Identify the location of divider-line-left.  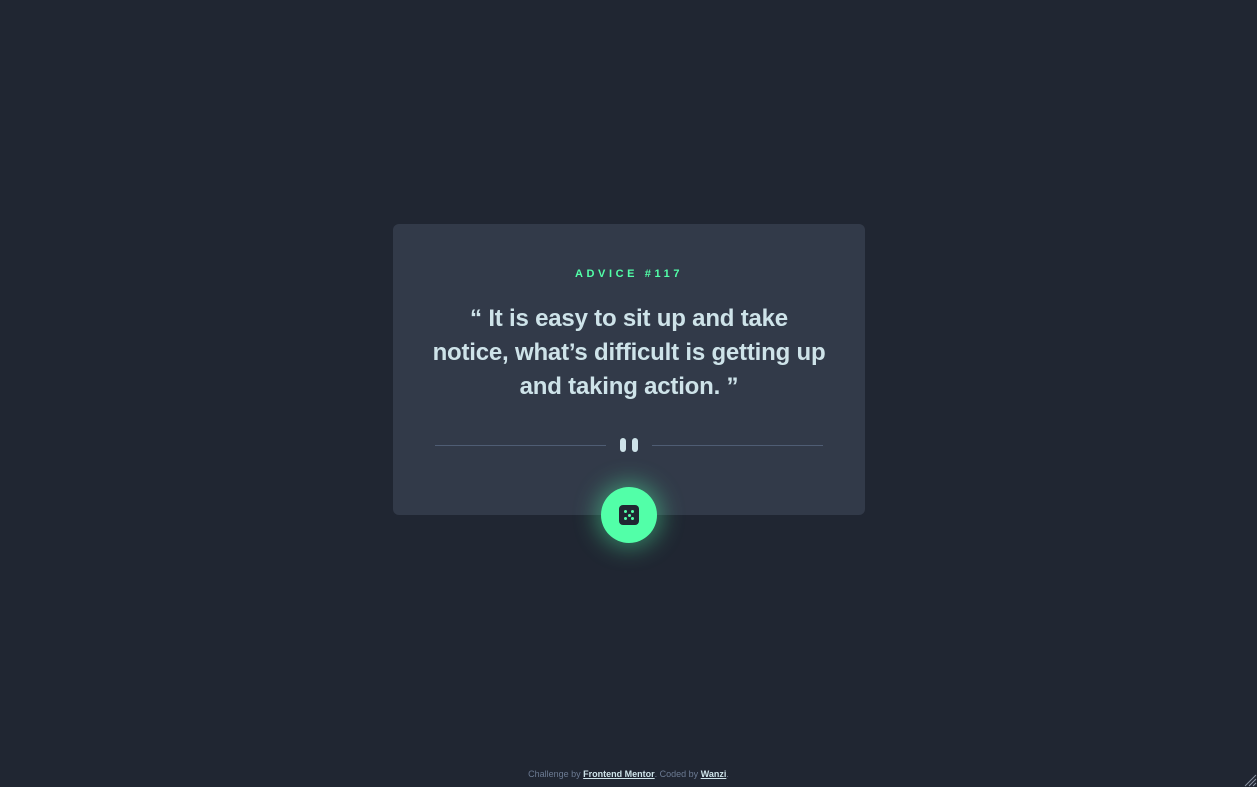
(520, 445).